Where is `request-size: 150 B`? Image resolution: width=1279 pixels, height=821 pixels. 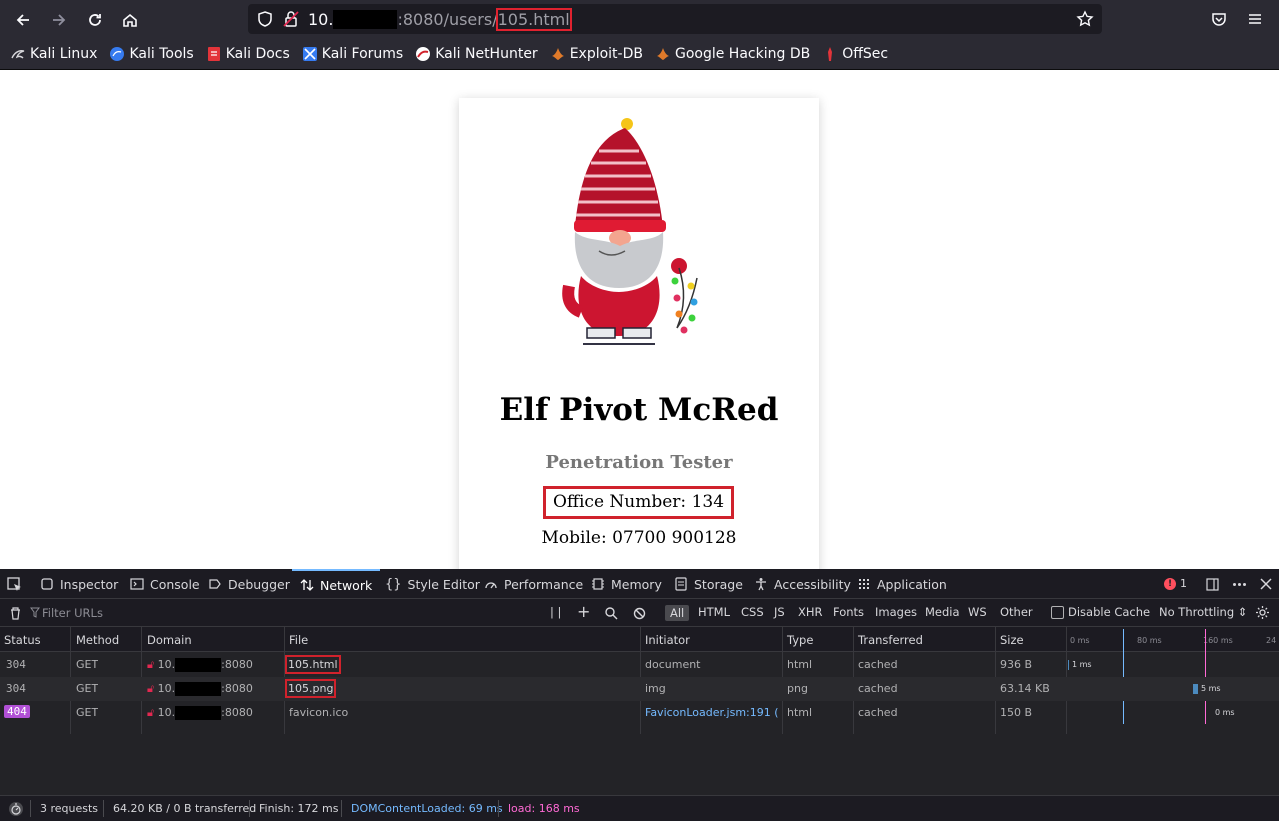
request-size: 150 B is located at coordinates (1016, 712).